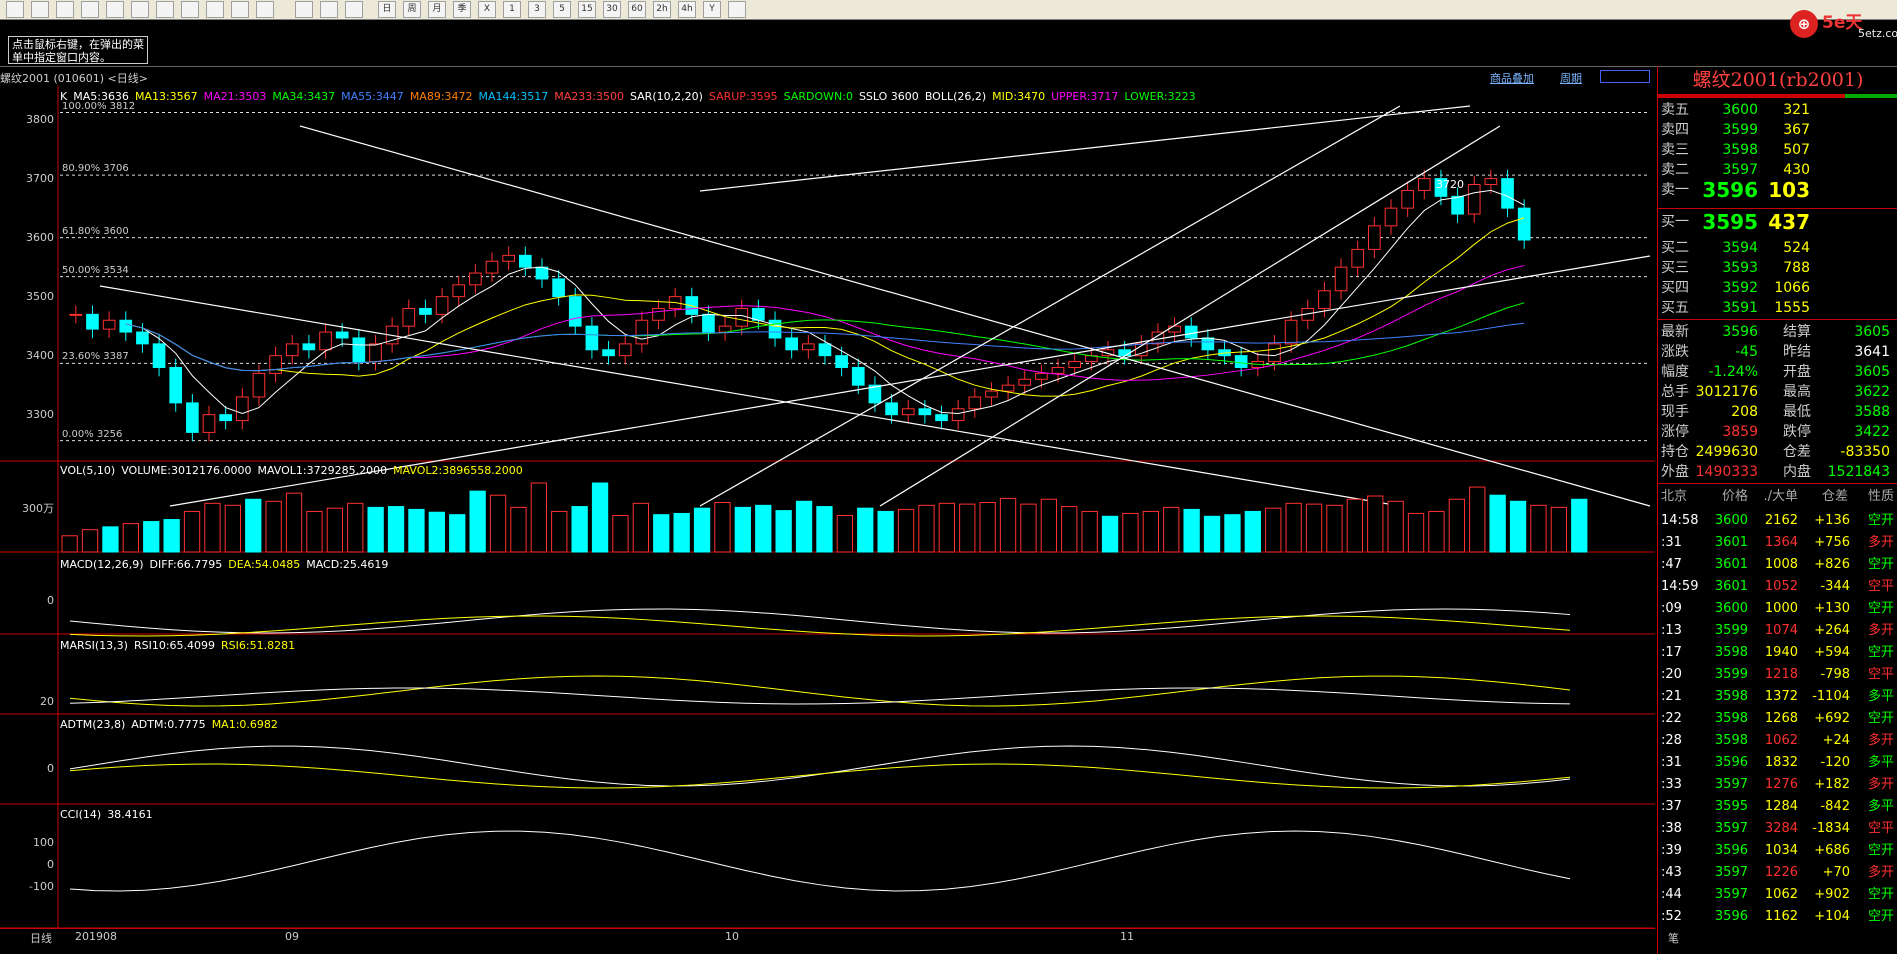 This screenshot has width=1897, height=954. I want to click on view-switch-icon, so click(1625, 76).